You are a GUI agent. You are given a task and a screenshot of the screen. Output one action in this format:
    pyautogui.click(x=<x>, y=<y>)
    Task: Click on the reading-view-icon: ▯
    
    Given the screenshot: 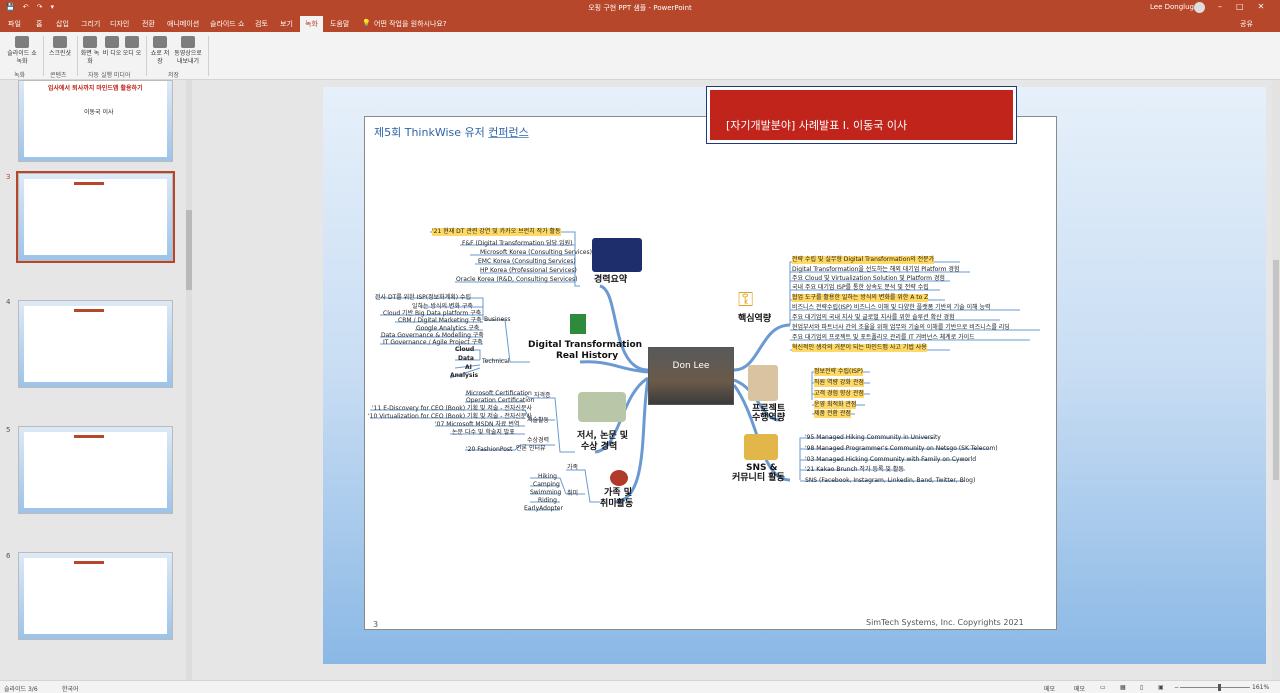 What is the action you would take?
    pyautogui.click(x=1141, y=687)
    